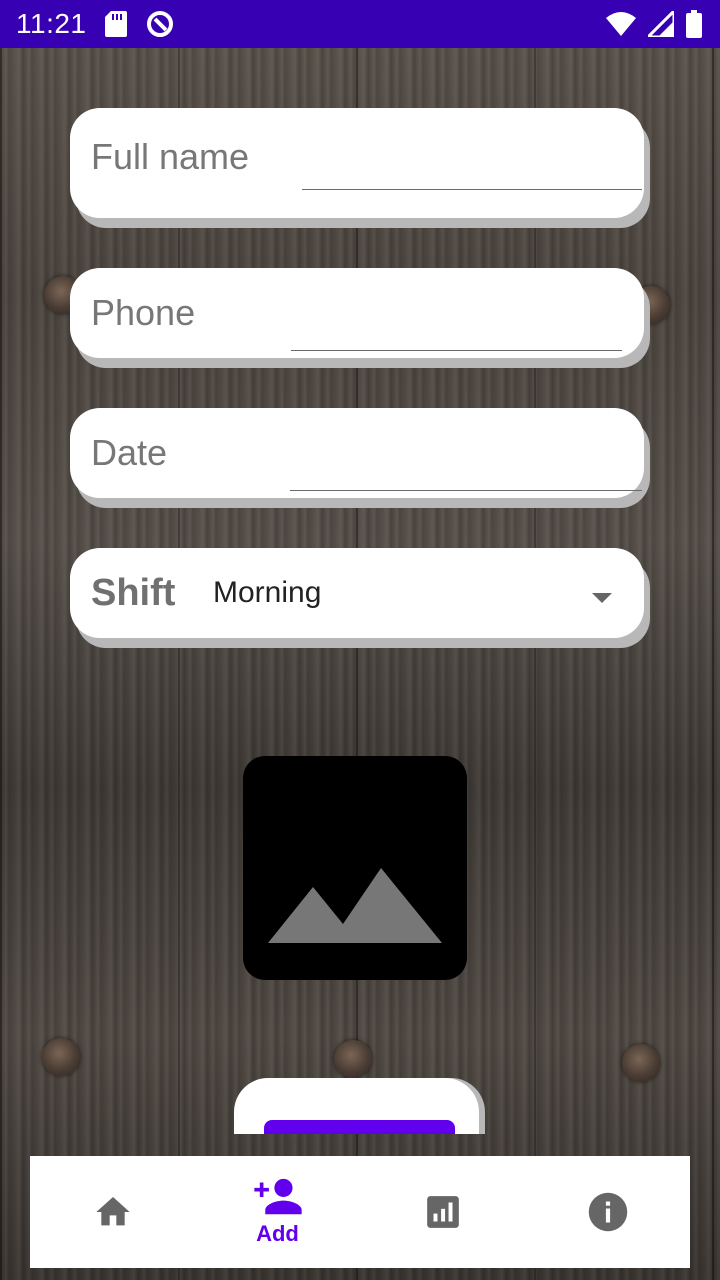 Image resolution: width=720 pixels, height=1280 pixels. I want to click on full-name-card: Full name, so click(357, 163).